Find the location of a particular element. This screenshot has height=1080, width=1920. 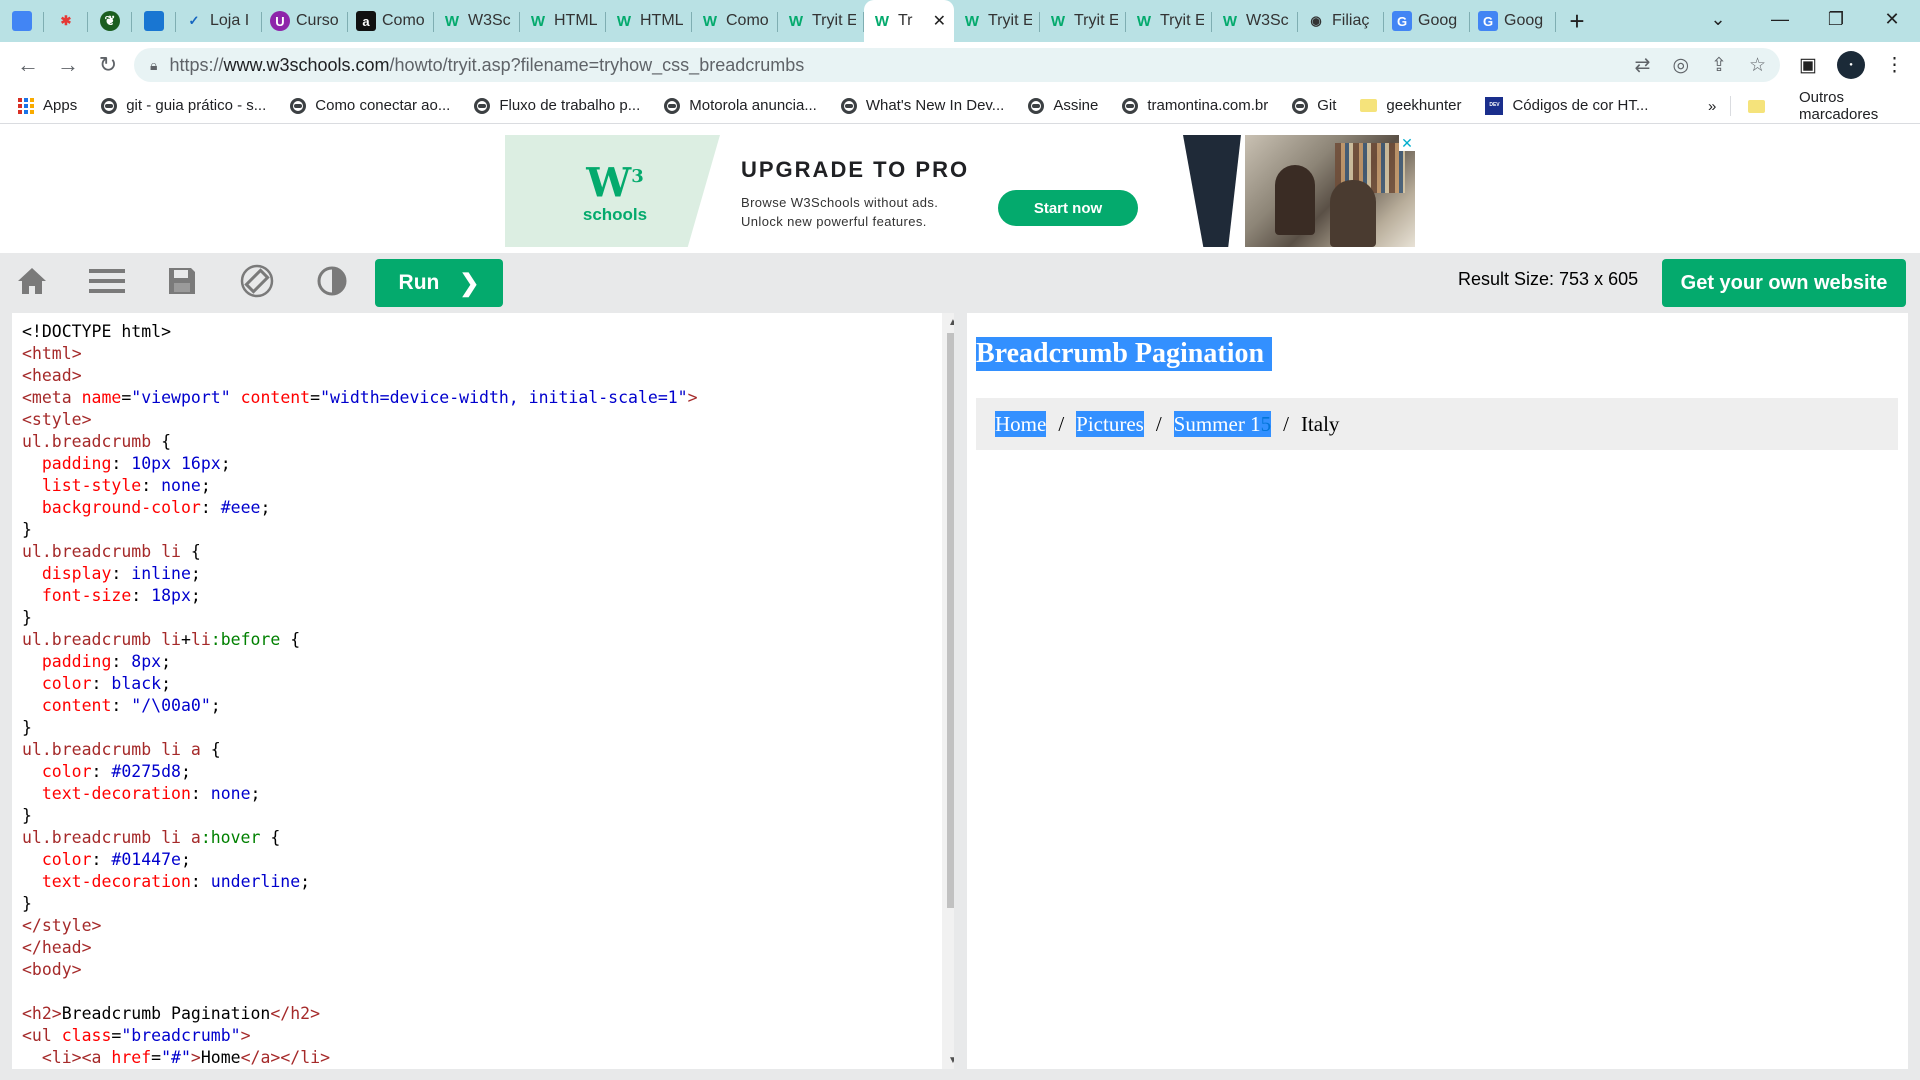

breadcrumb-link: Summer 15 is located at coordinates (1222, 424).